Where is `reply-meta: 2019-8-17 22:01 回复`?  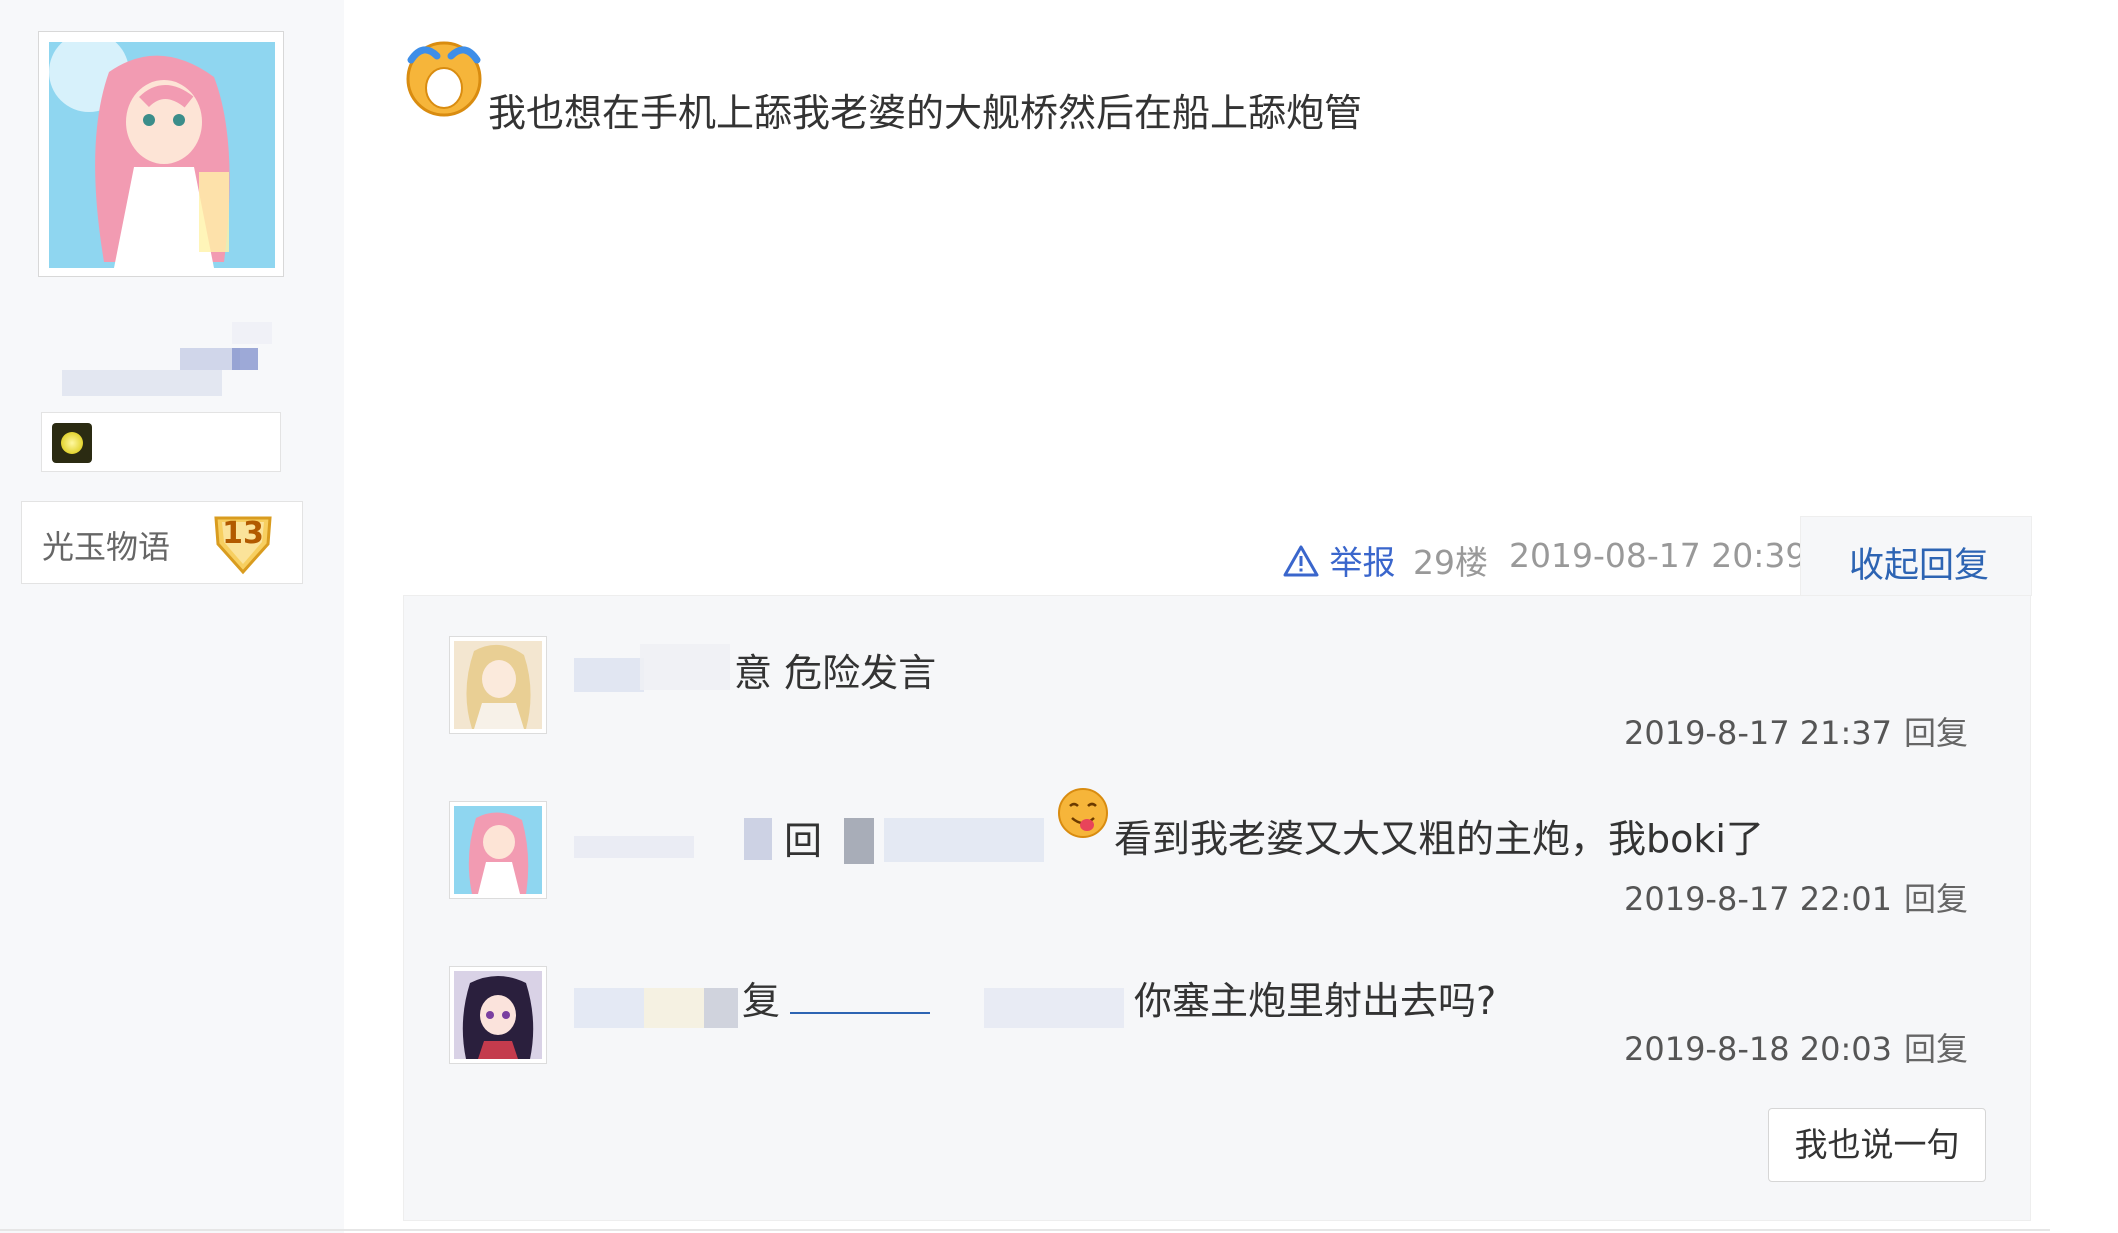
reply-meta: 2019-8-17 22:01 回复 is located at coordinates (1796, 897).